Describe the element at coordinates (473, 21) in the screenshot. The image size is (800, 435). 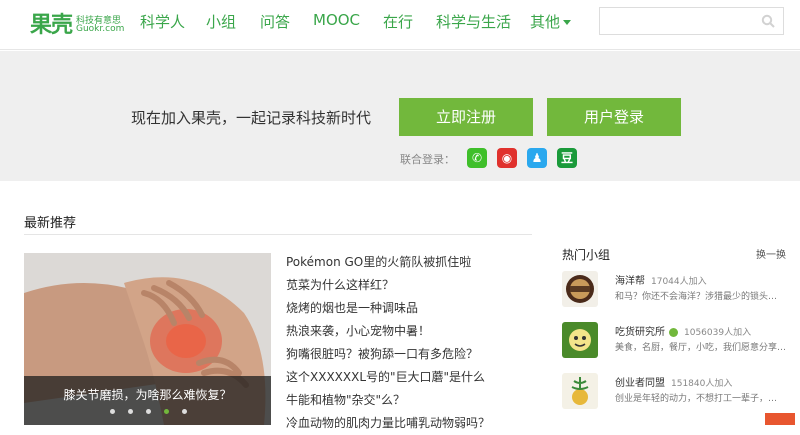
I see `nav-item-science-and-life: 科学与生活` at that location.